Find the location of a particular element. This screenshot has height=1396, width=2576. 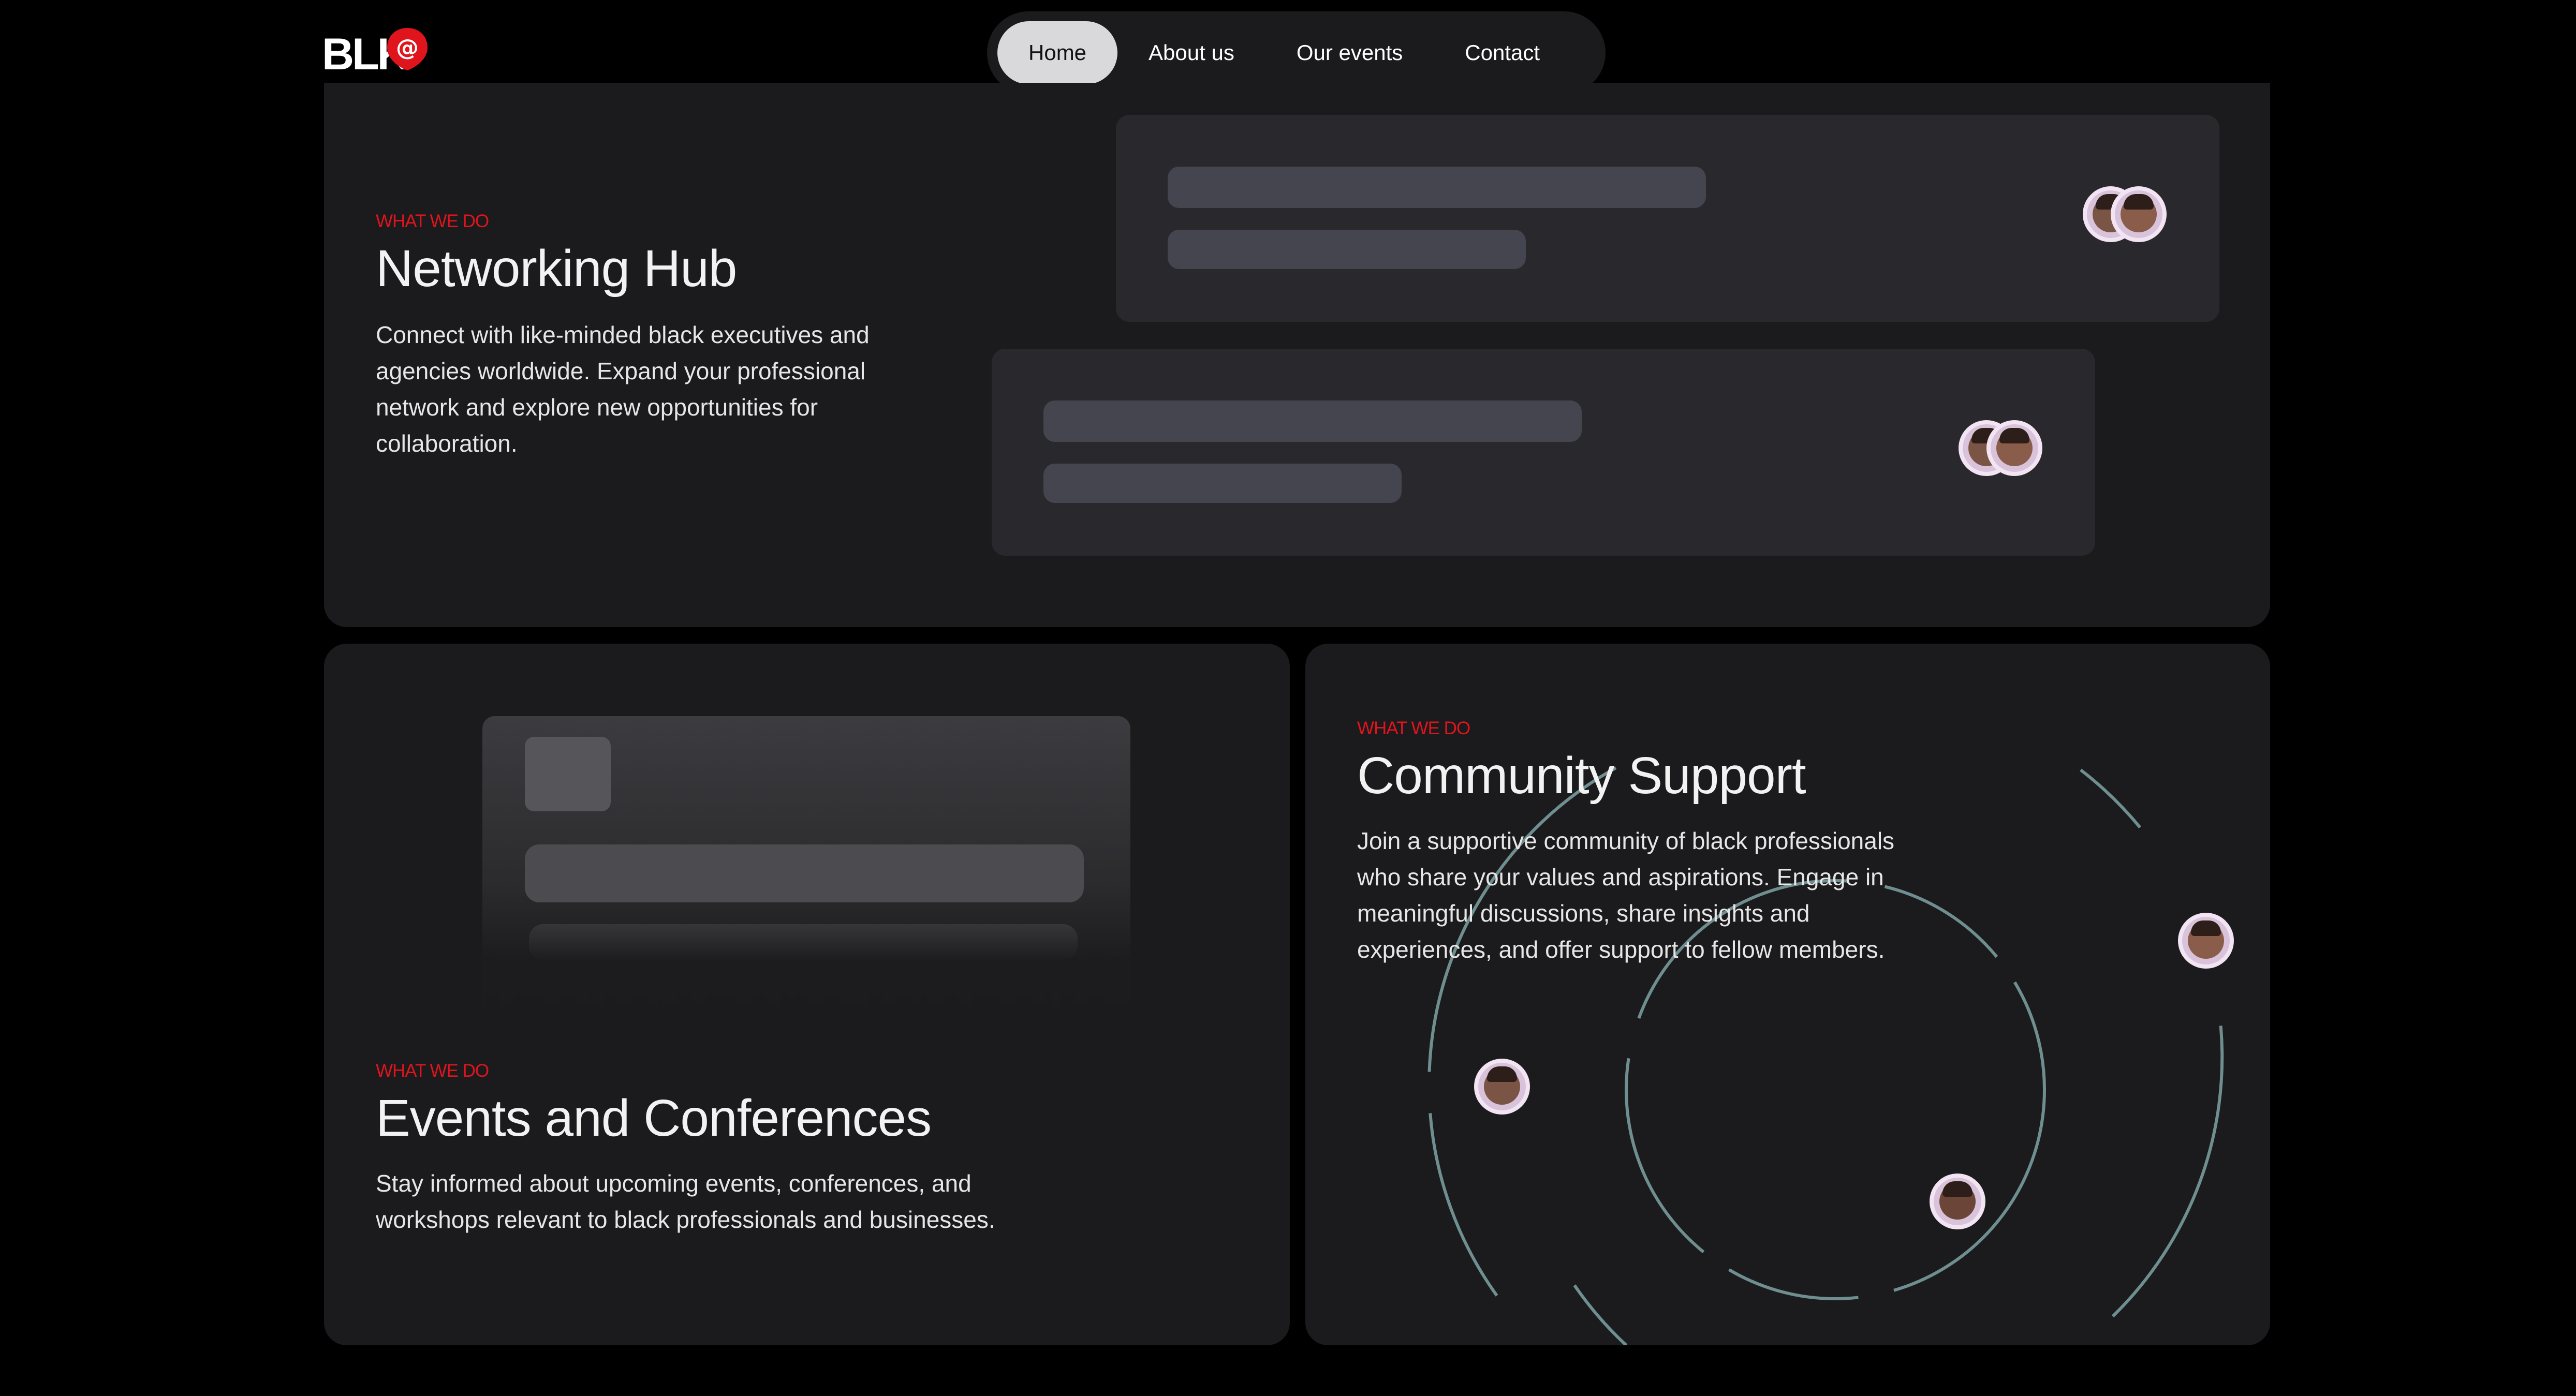

main-nav: Home About us Our events Contact is located at coordinates (1296, 52).